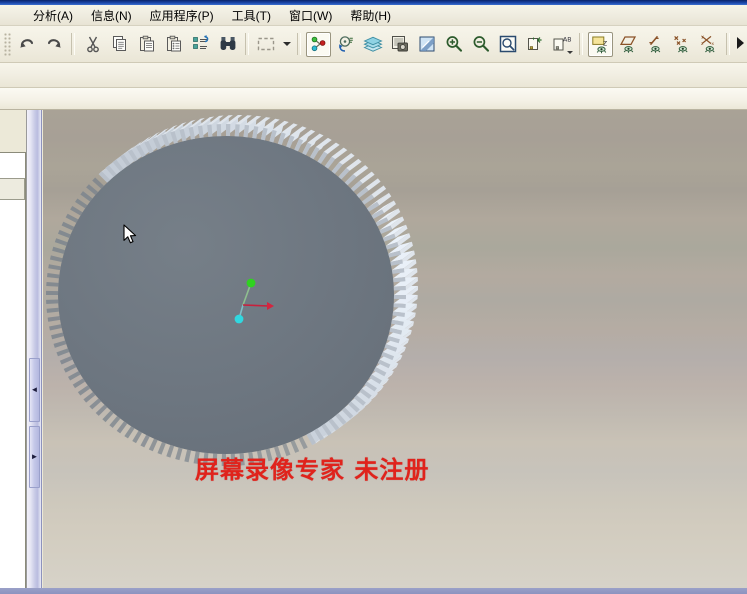  What do you see at coordinates (53, 44) in the screenshot?
I see `redo-icon` at bounding box center [53, 44].